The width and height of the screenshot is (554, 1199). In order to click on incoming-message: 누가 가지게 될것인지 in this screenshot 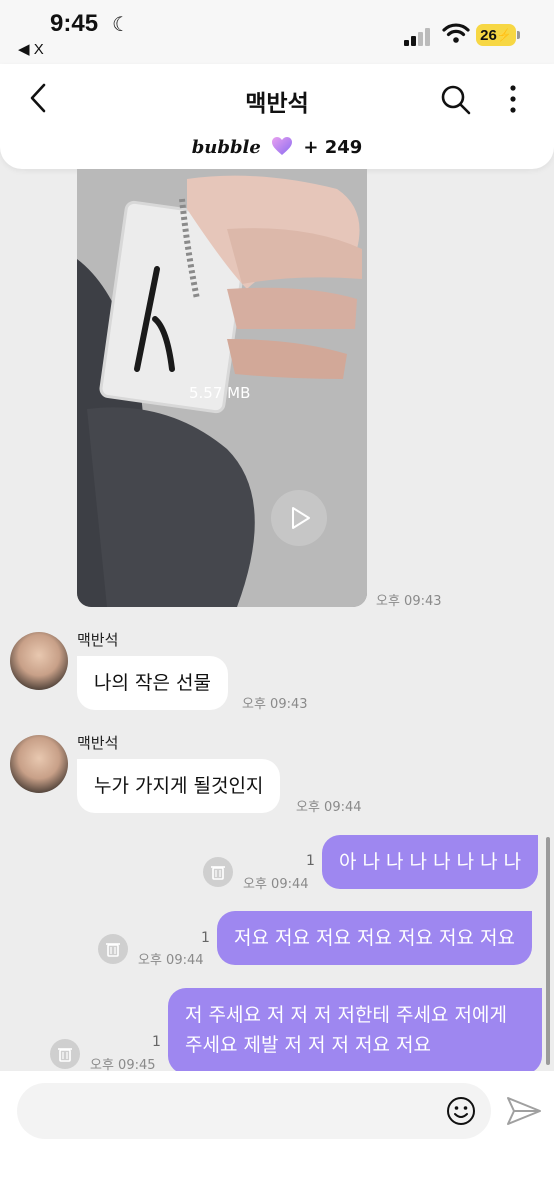, I will do `click(179, 786)`.